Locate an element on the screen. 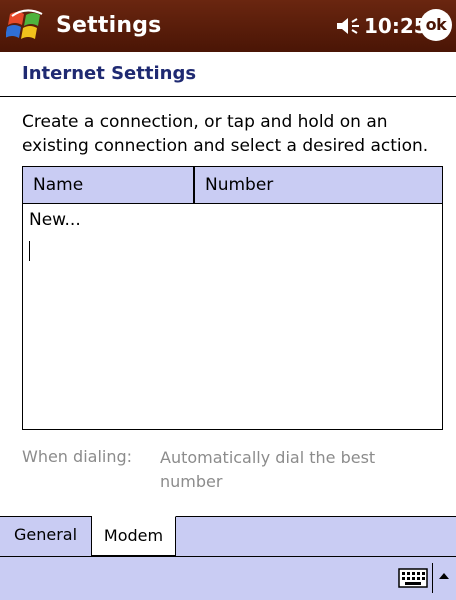  tab-strip: General Modem is located at coordinates (228, 536).